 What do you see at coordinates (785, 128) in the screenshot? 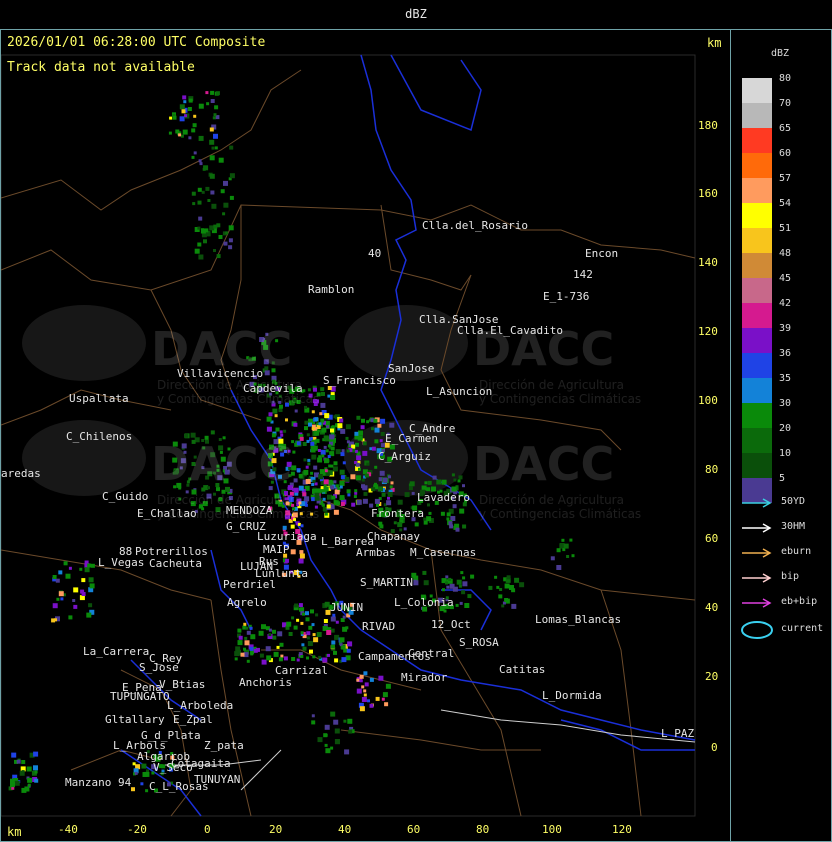
I see `legend-swatch-label: 65` at bounding box center [785, 128].